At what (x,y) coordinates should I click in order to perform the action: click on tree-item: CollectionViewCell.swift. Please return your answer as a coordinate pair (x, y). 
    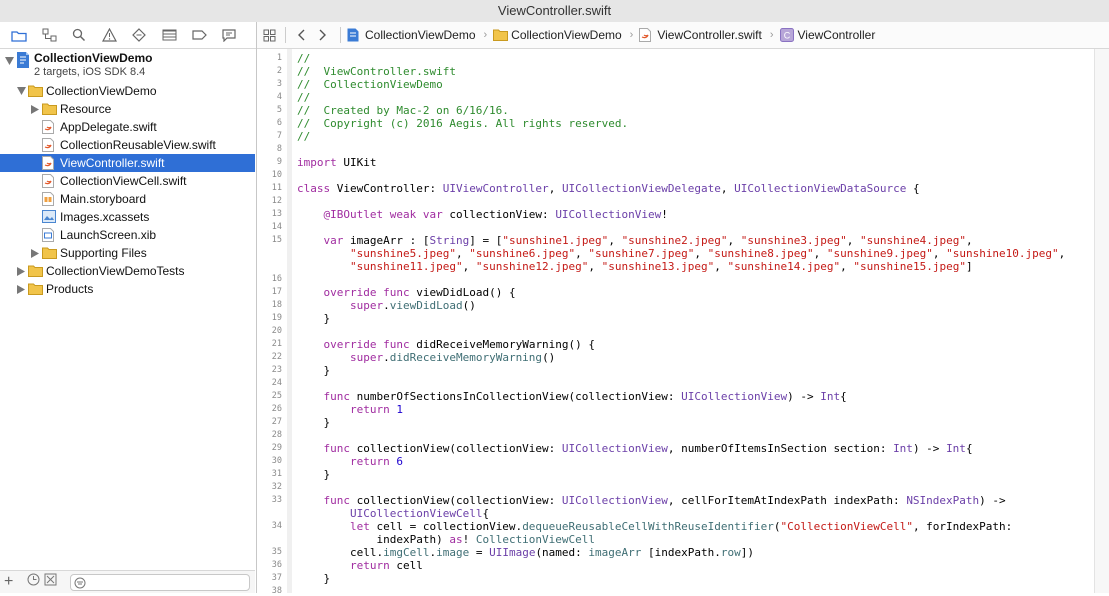
    Looking at the image, I should click on (127, 181).